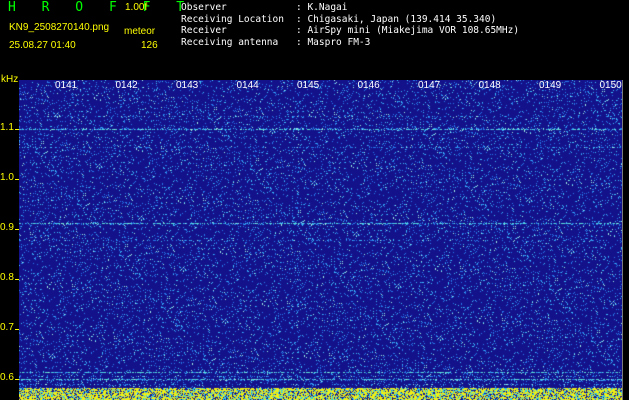 Image resolution: width=629 pixels, height=400 pixels. What do you see at coordinates (59, 27) in the screenshot?
I see `filename-label: KN9_2508270140.png` at bounding box center [59, 27].